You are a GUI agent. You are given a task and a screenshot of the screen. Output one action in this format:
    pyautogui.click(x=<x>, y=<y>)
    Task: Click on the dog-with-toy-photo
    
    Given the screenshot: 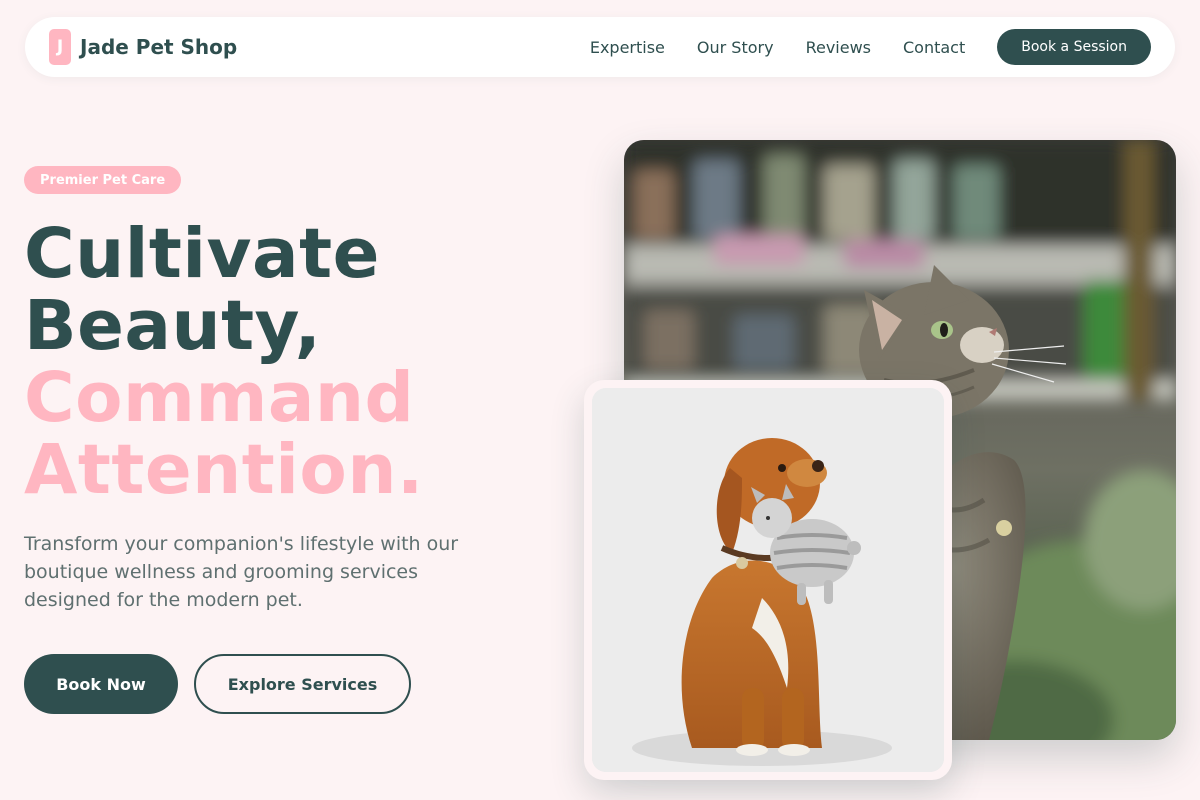 What is the action you would take?
    pyautogui.click(x=768, y=580)
    